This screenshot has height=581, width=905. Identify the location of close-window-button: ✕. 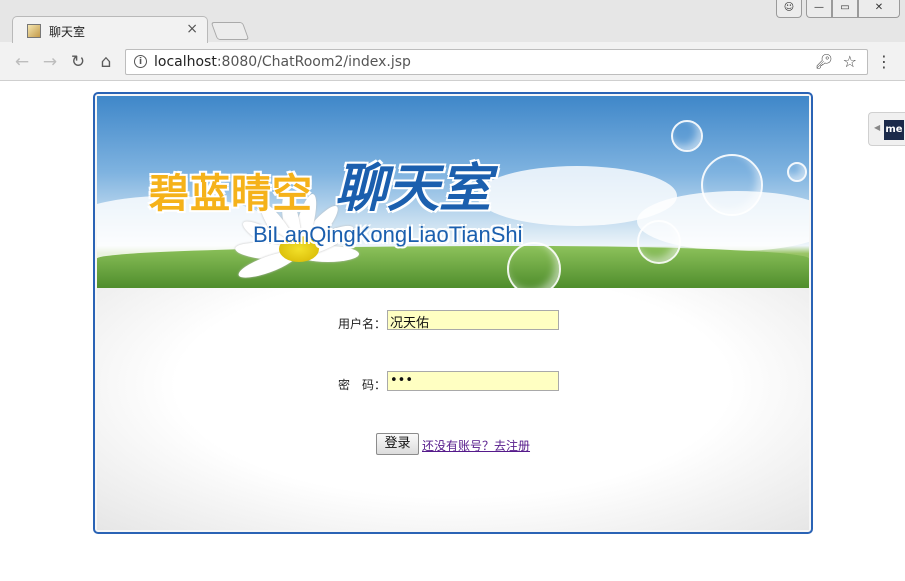
(879, 9).